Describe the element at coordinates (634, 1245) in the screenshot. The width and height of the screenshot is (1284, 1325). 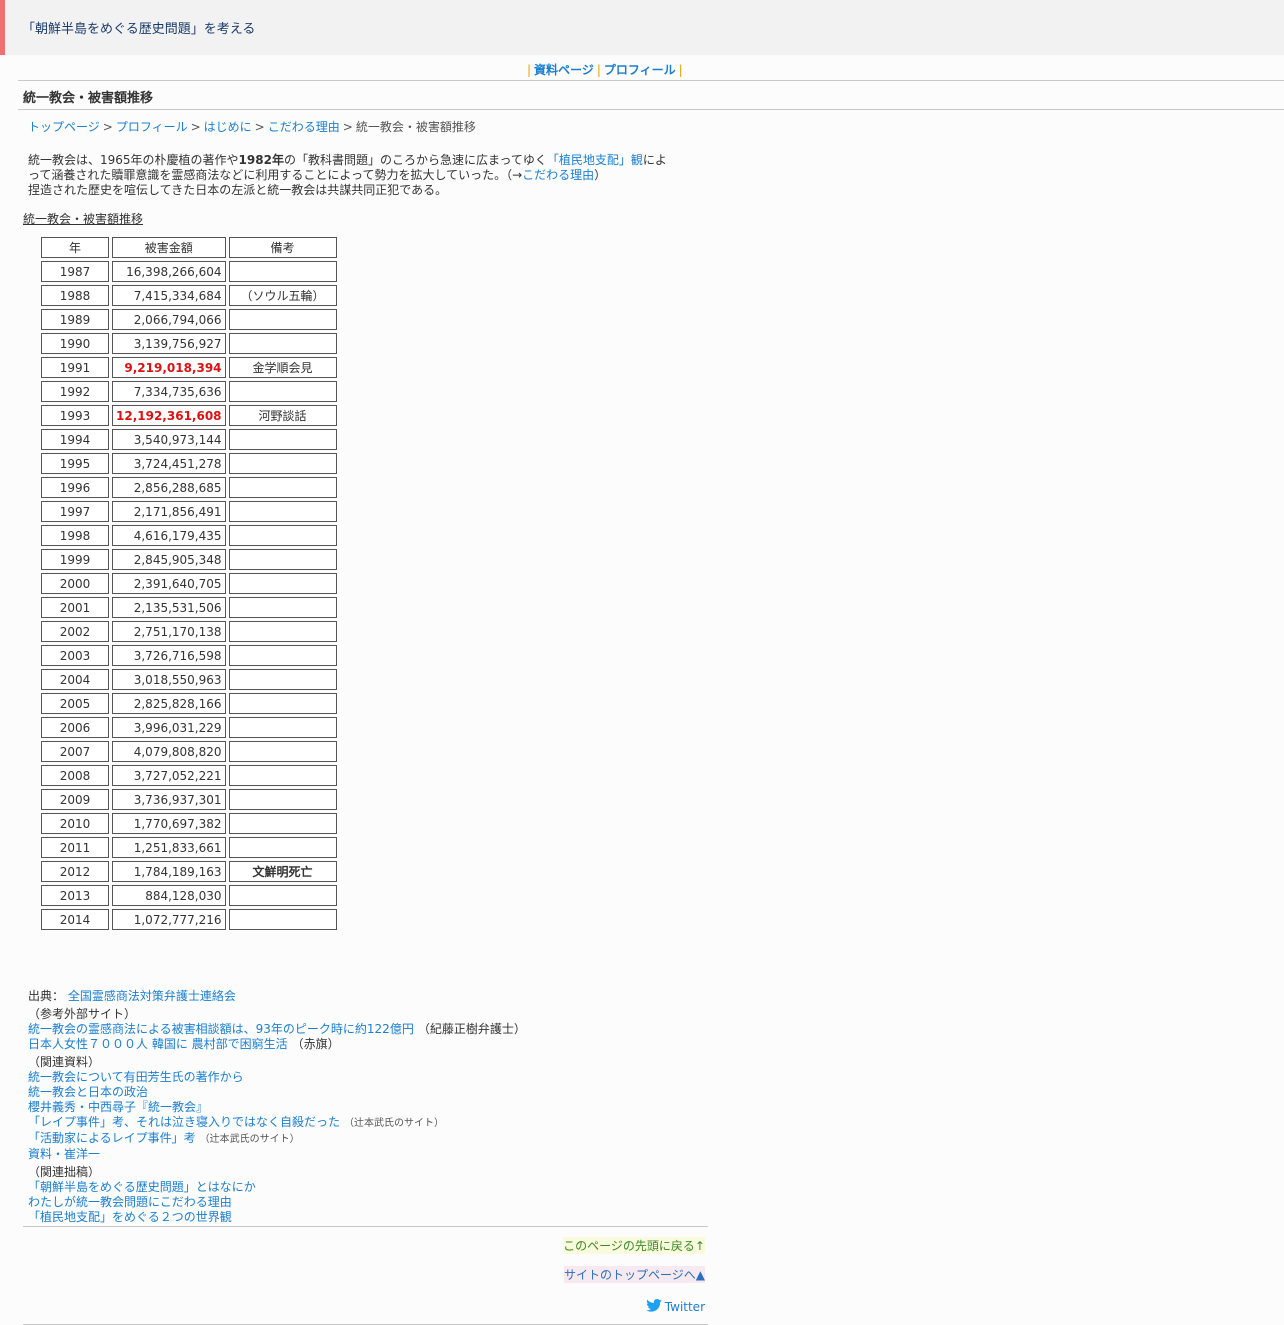
I see `back-to-top-link: このページの先頭に戻る↑` at that location.